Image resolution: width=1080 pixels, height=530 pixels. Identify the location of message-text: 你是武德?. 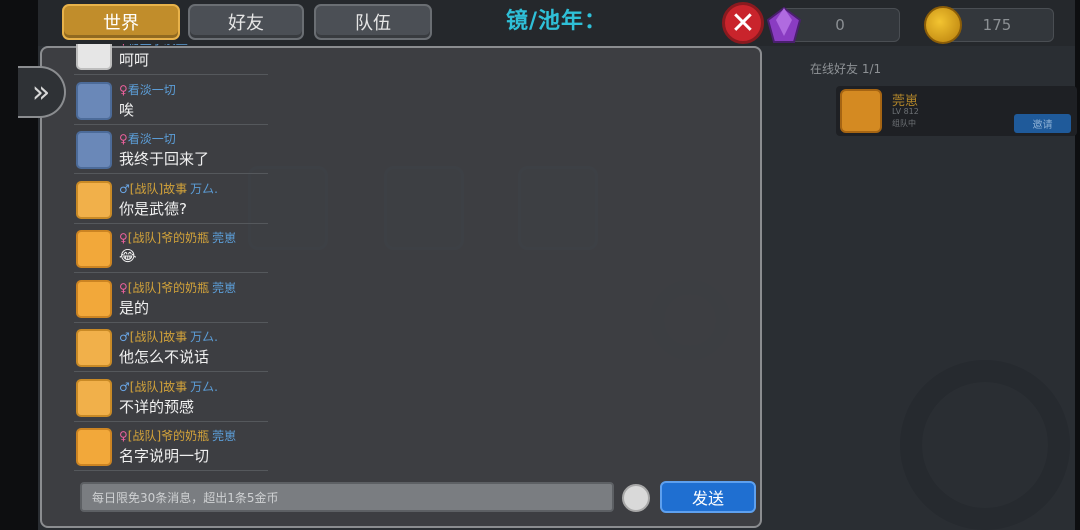
(153, 208).